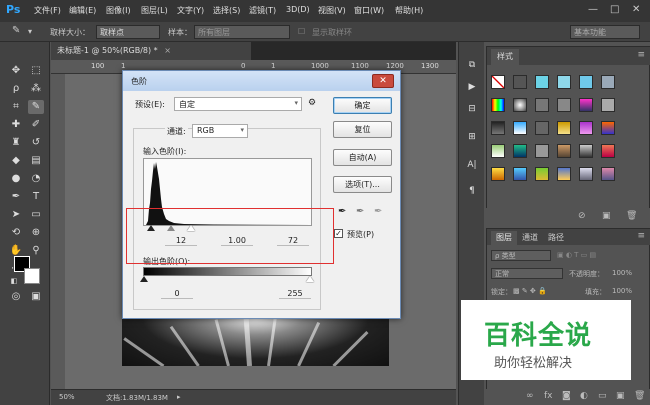  I want to click on actions-panel-icon: ▶, so click(472, 89).